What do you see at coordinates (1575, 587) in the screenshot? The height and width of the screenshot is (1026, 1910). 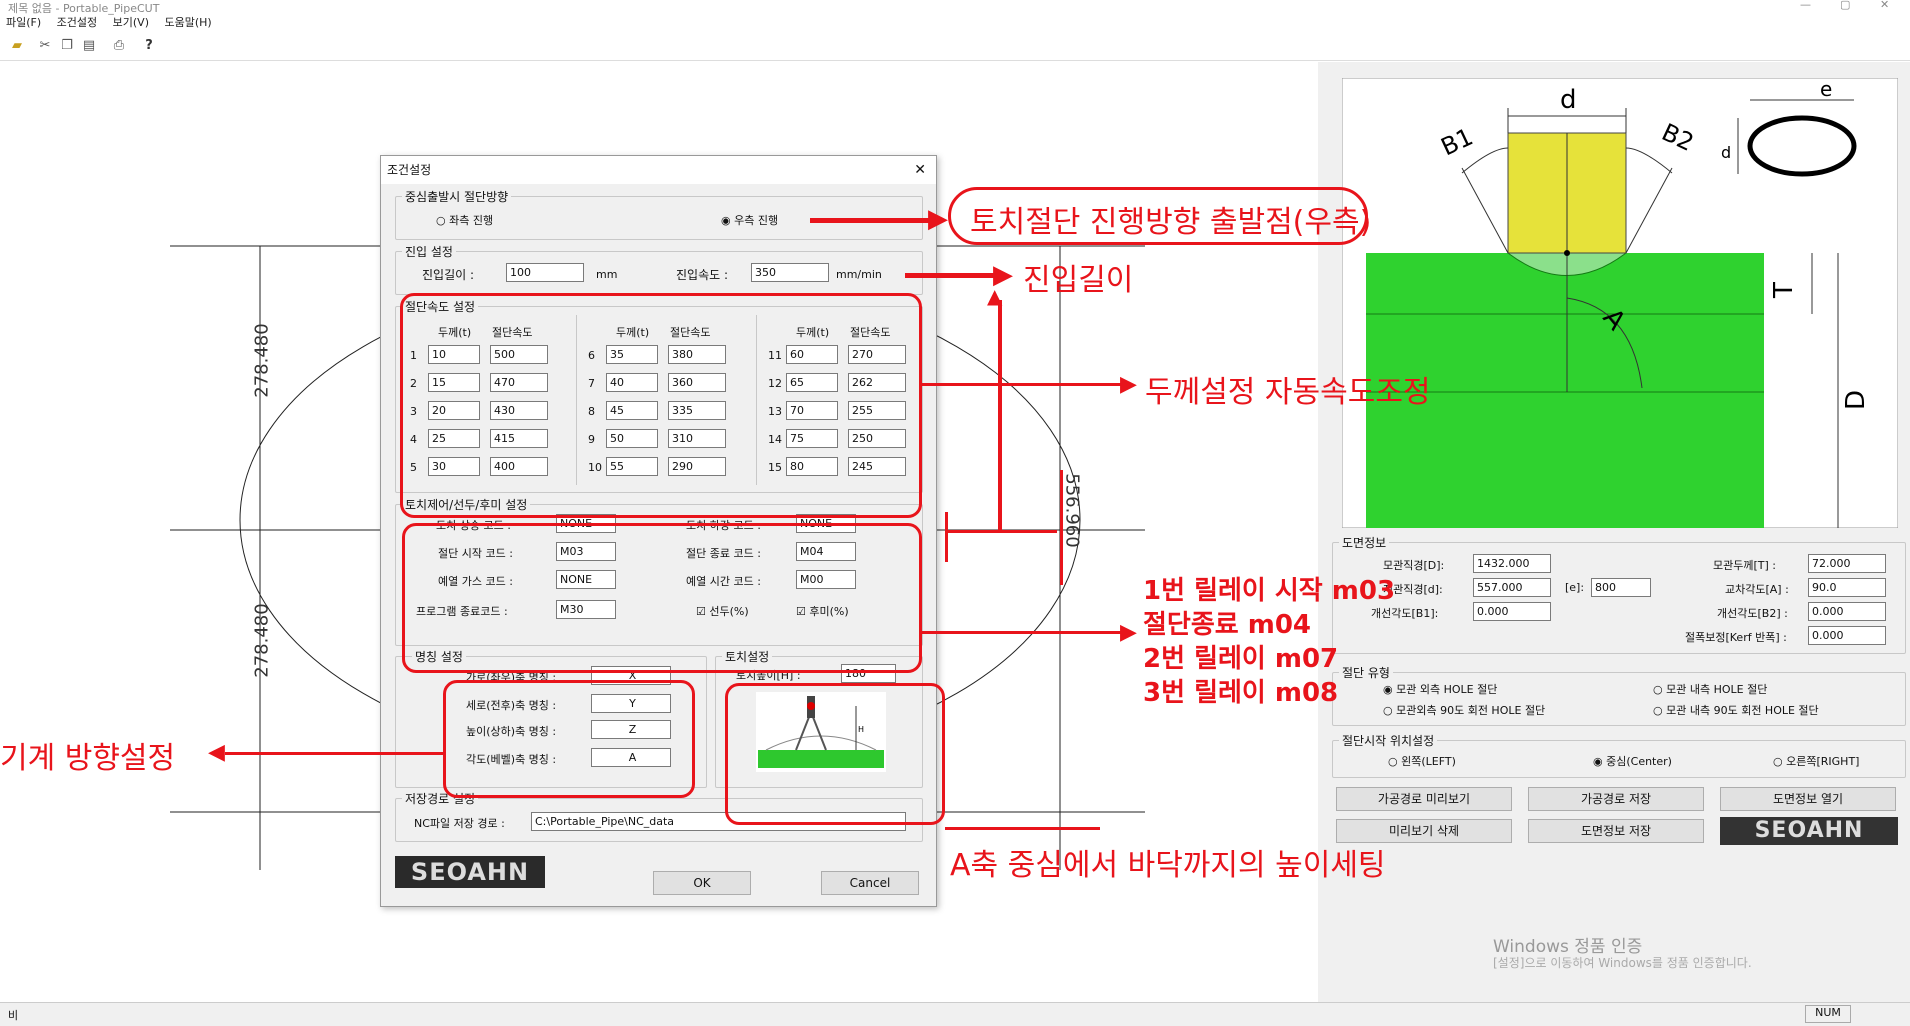 I see `e-label: [e]:` at bounding box center [1575, 587].